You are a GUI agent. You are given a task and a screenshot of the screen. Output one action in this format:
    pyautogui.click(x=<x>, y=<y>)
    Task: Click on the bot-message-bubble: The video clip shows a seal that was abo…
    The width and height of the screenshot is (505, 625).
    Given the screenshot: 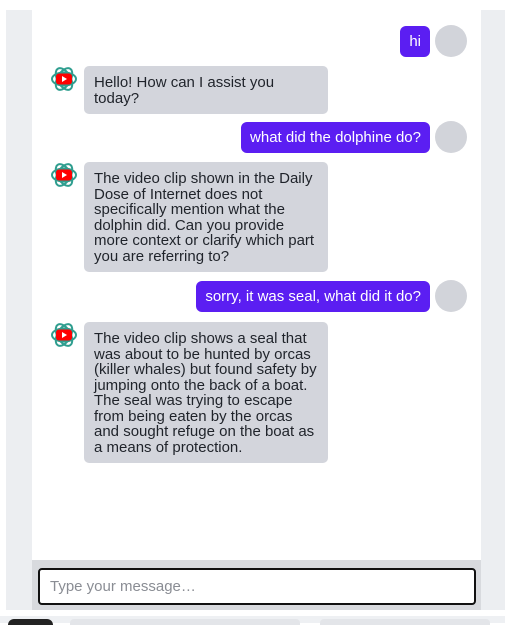 What is the action you would take?
    pyautogui.click(x=206, y=392)
    